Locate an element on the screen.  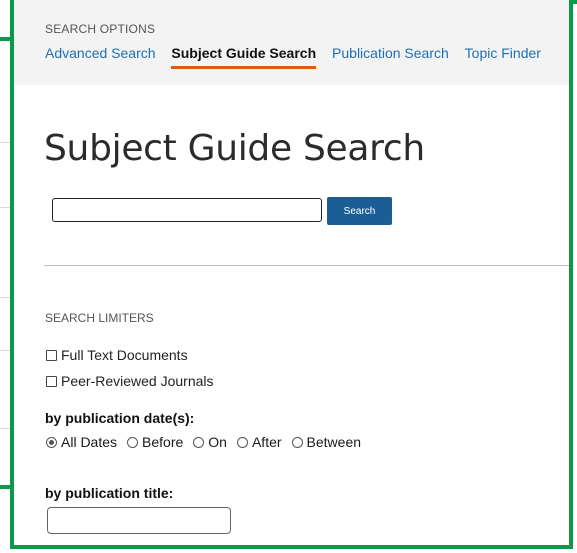
subject-search-input is located at coordinates (187, 210).